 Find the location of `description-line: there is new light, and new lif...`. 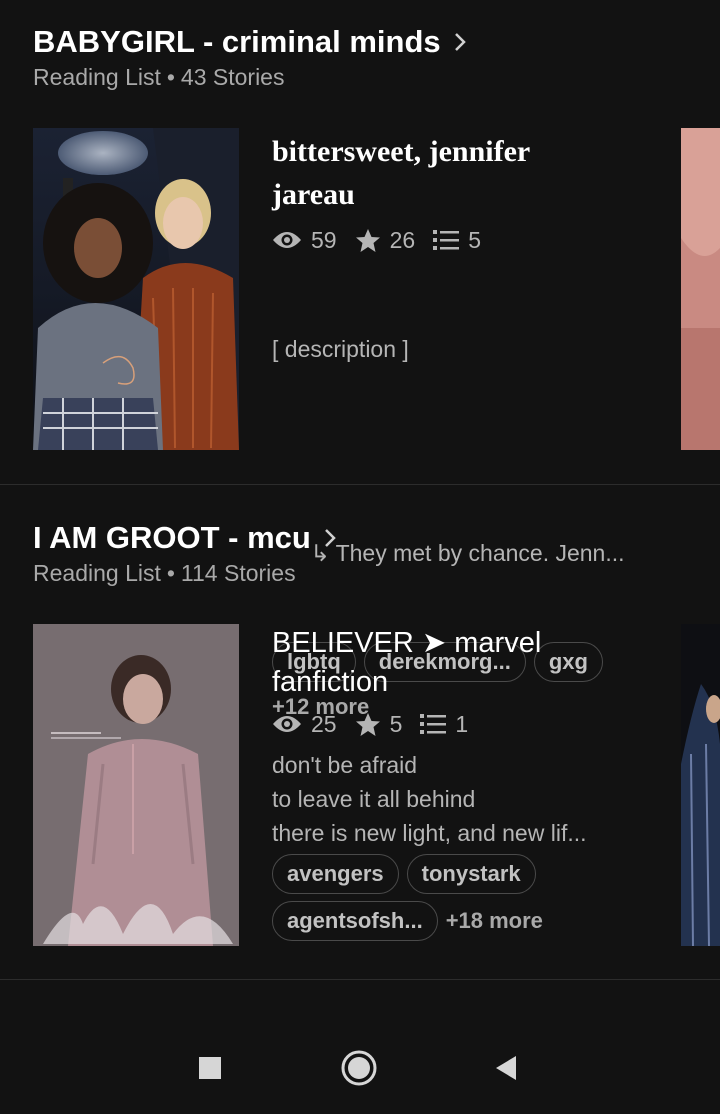

description-line: there is new light, and new lif... is located at coordinates (429, 833).